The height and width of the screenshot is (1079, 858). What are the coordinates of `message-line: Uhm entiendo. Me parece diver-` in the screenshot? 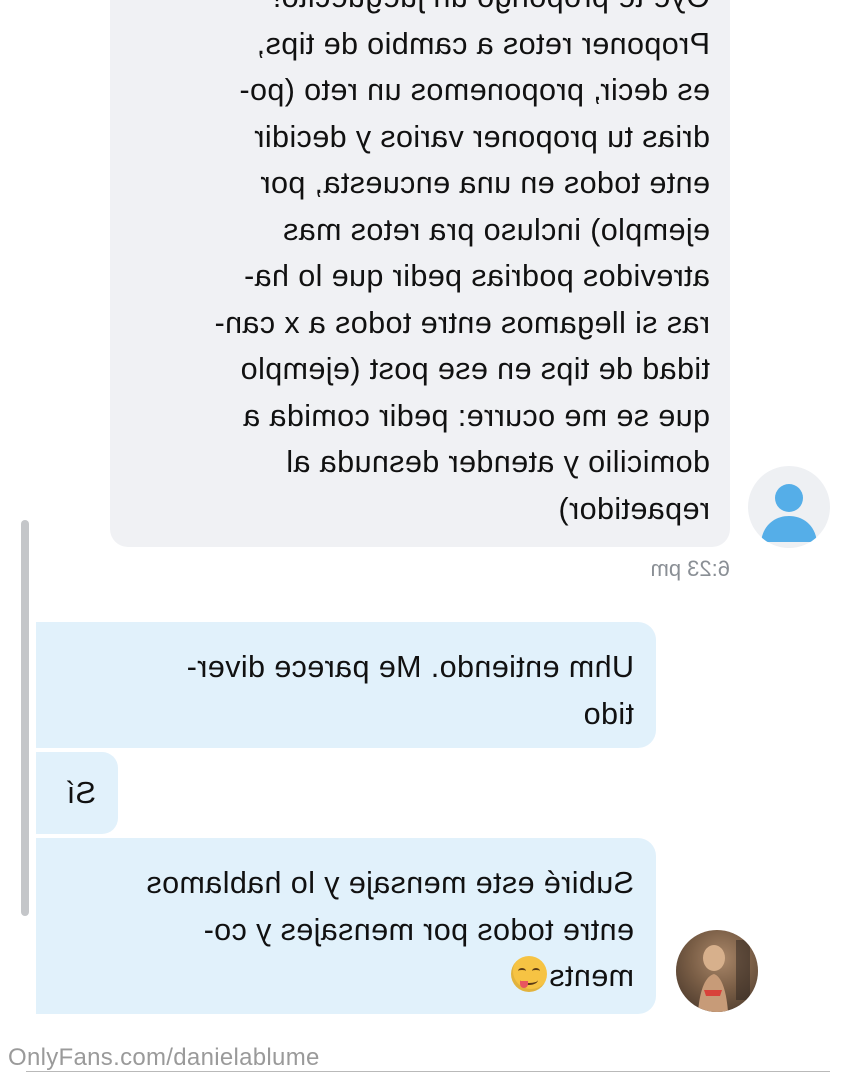 It's located at (410, 667).